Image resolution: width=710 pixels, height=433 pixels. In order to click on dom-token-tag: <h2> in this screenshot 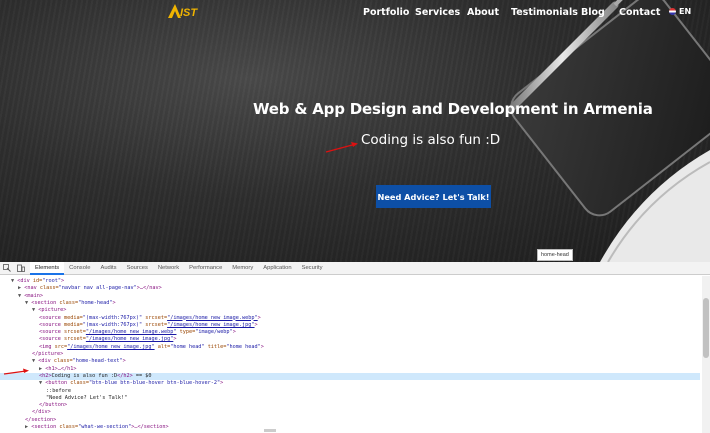, I will do `click(45, 375)`.